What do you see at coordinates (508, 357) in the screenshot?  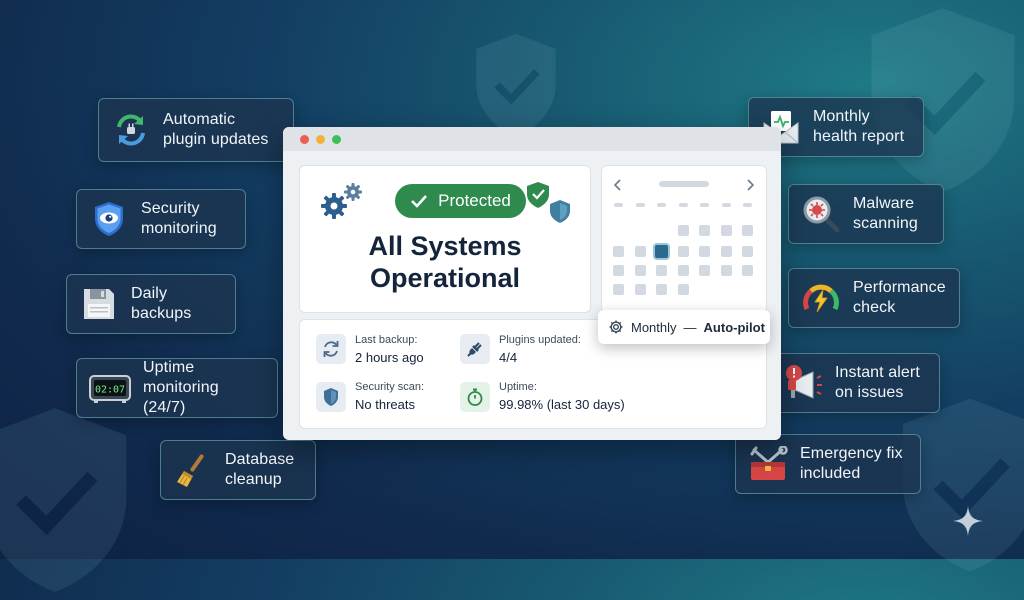 I see `plugins-updated-value: 4/4` at bounding box center [508, 357].